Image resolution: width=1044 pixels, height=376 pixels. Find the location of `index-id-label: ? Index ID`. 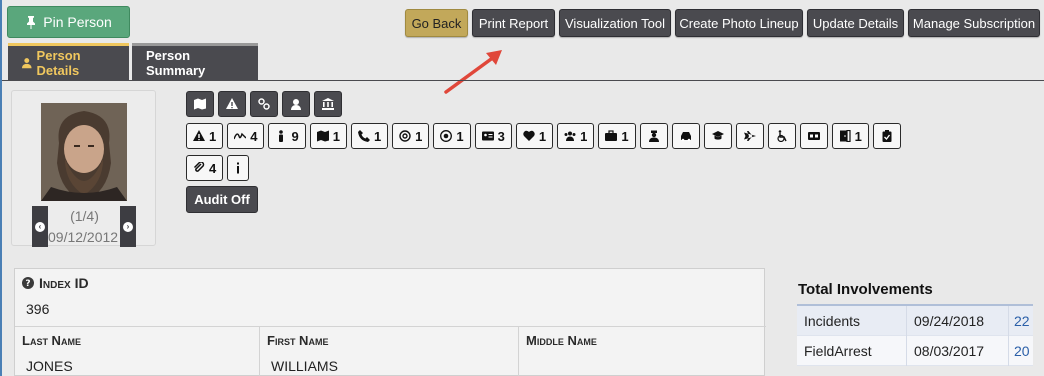

index-id-label: ? Index ID is located at coordinates (55, 283).